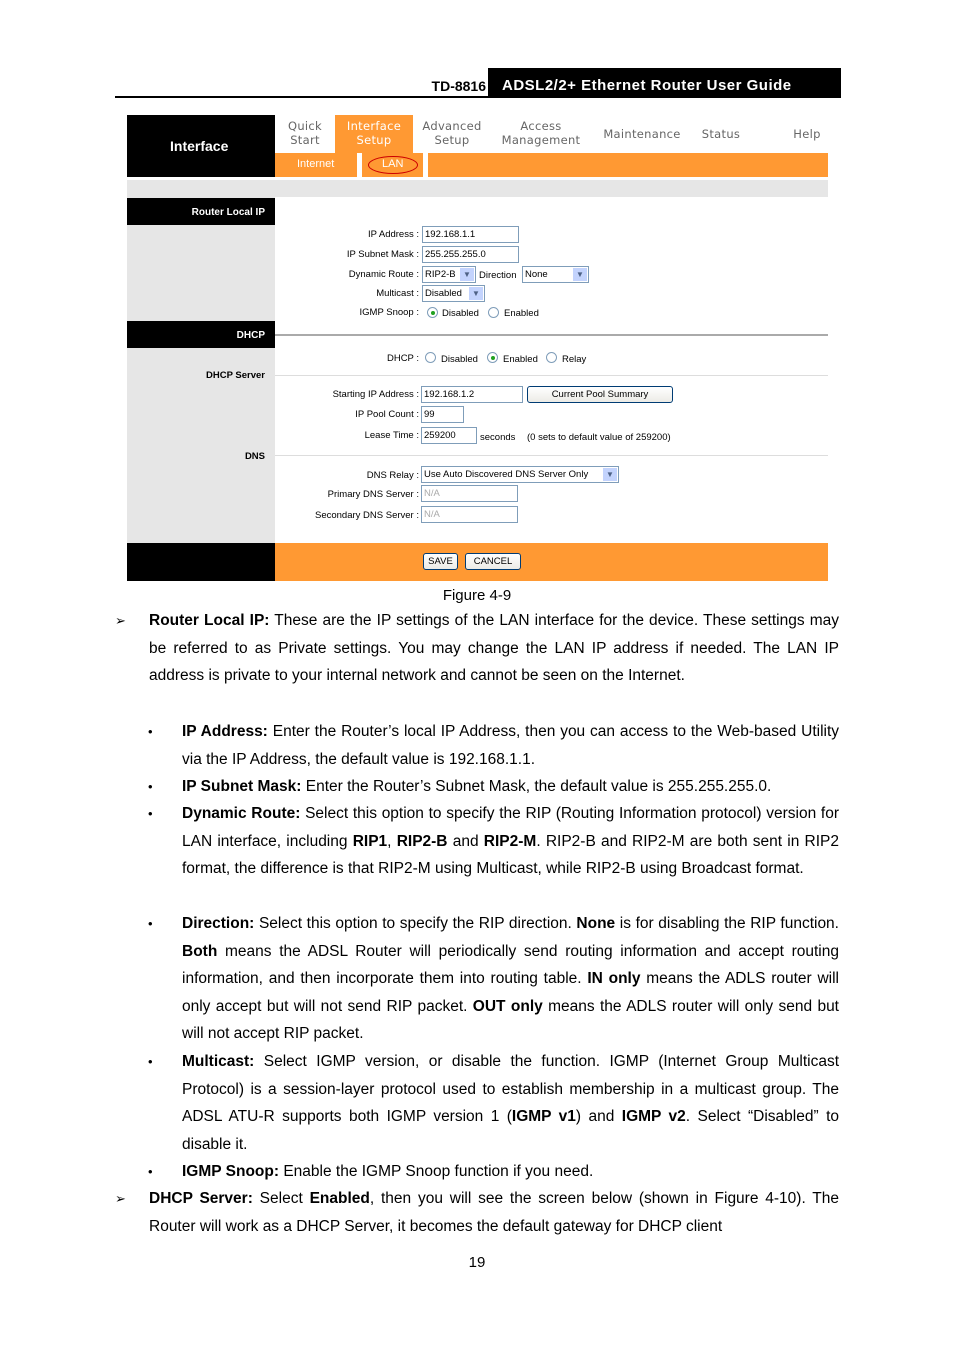 The width and height of the screenshot is (954, 1350). I want to click on igmp-enabled-radio, so click(493, 312).